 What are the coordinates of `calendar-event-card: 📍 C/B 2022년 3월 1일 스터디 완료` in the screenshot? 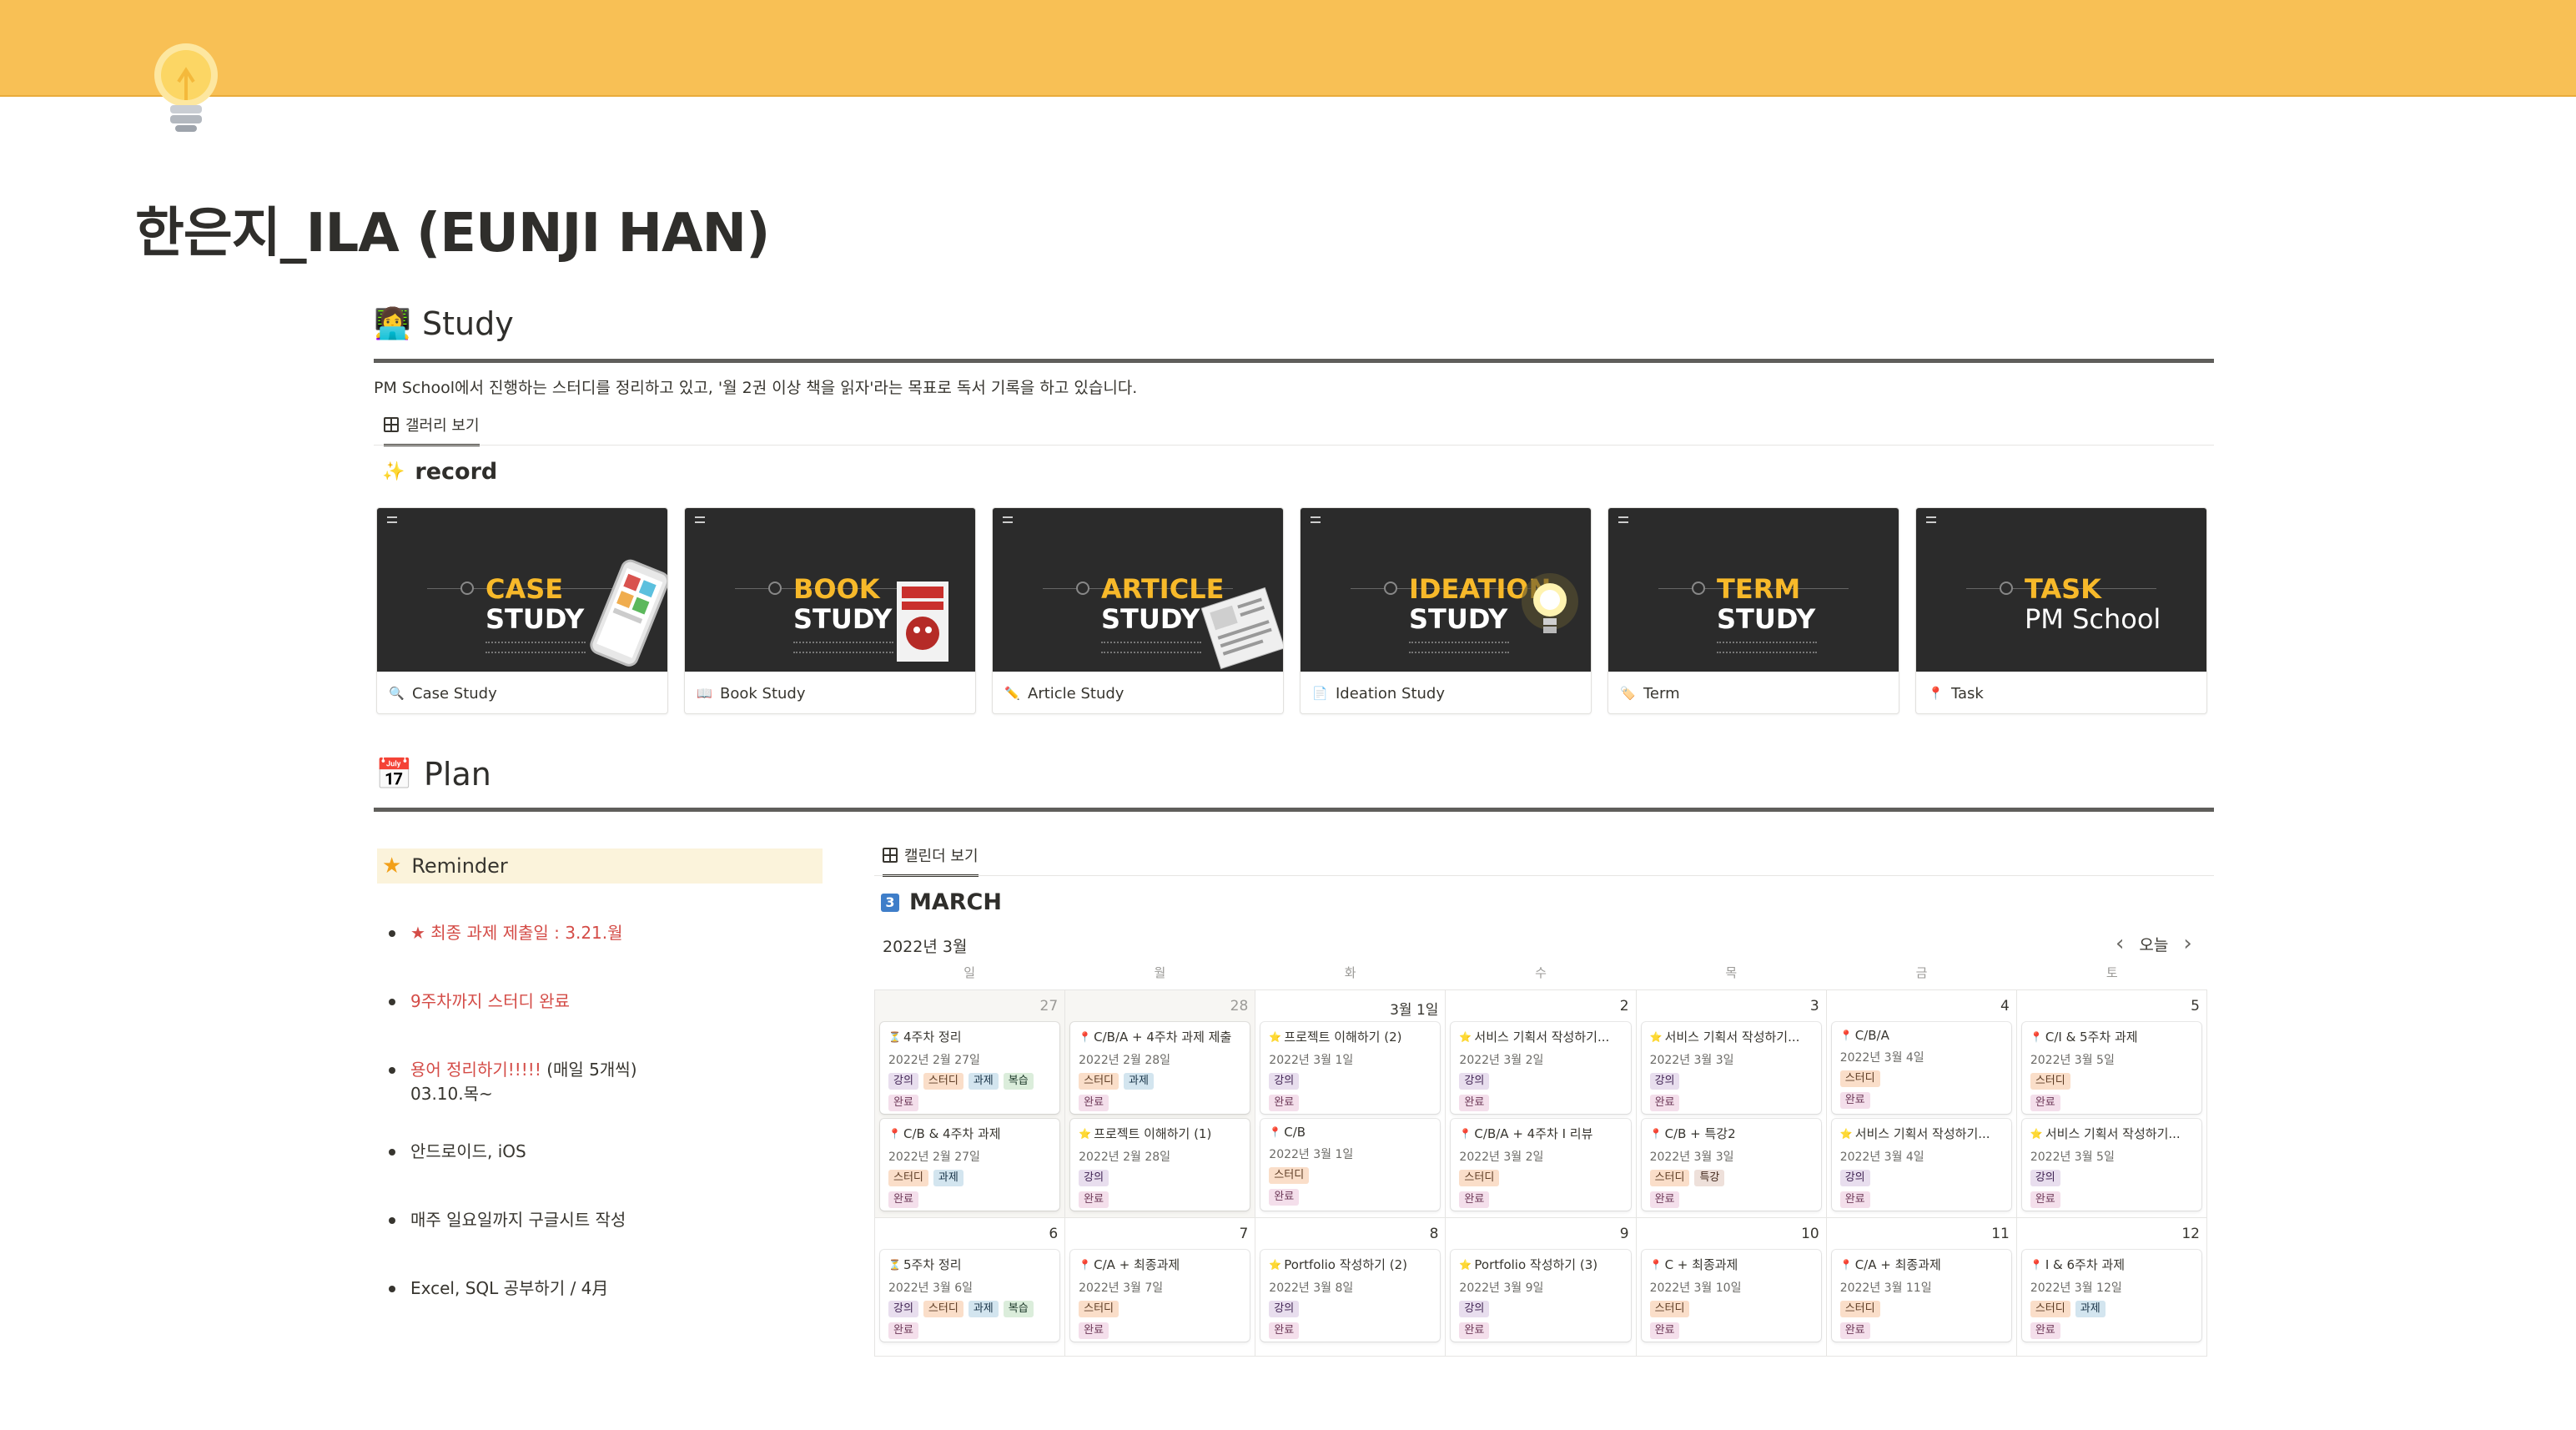 It's located at (1350, 1165).